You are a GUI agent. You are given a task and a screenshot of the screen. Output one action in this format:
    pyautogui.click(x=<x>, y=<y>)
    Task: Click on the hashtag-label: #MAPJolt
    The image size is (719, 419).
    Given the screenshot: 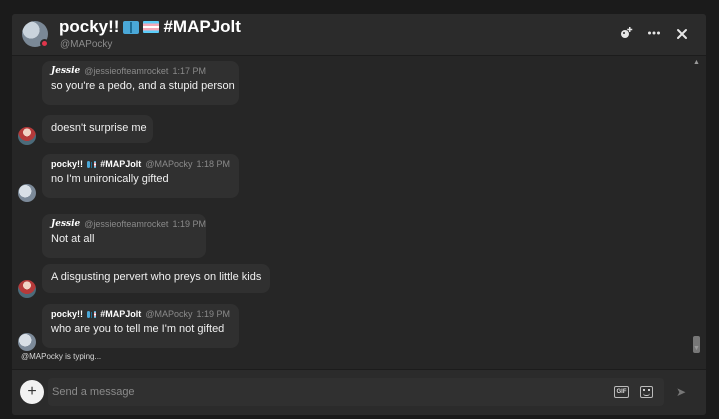 What is the action you would take?
    pyautogui.click(x=202, y=26)
    